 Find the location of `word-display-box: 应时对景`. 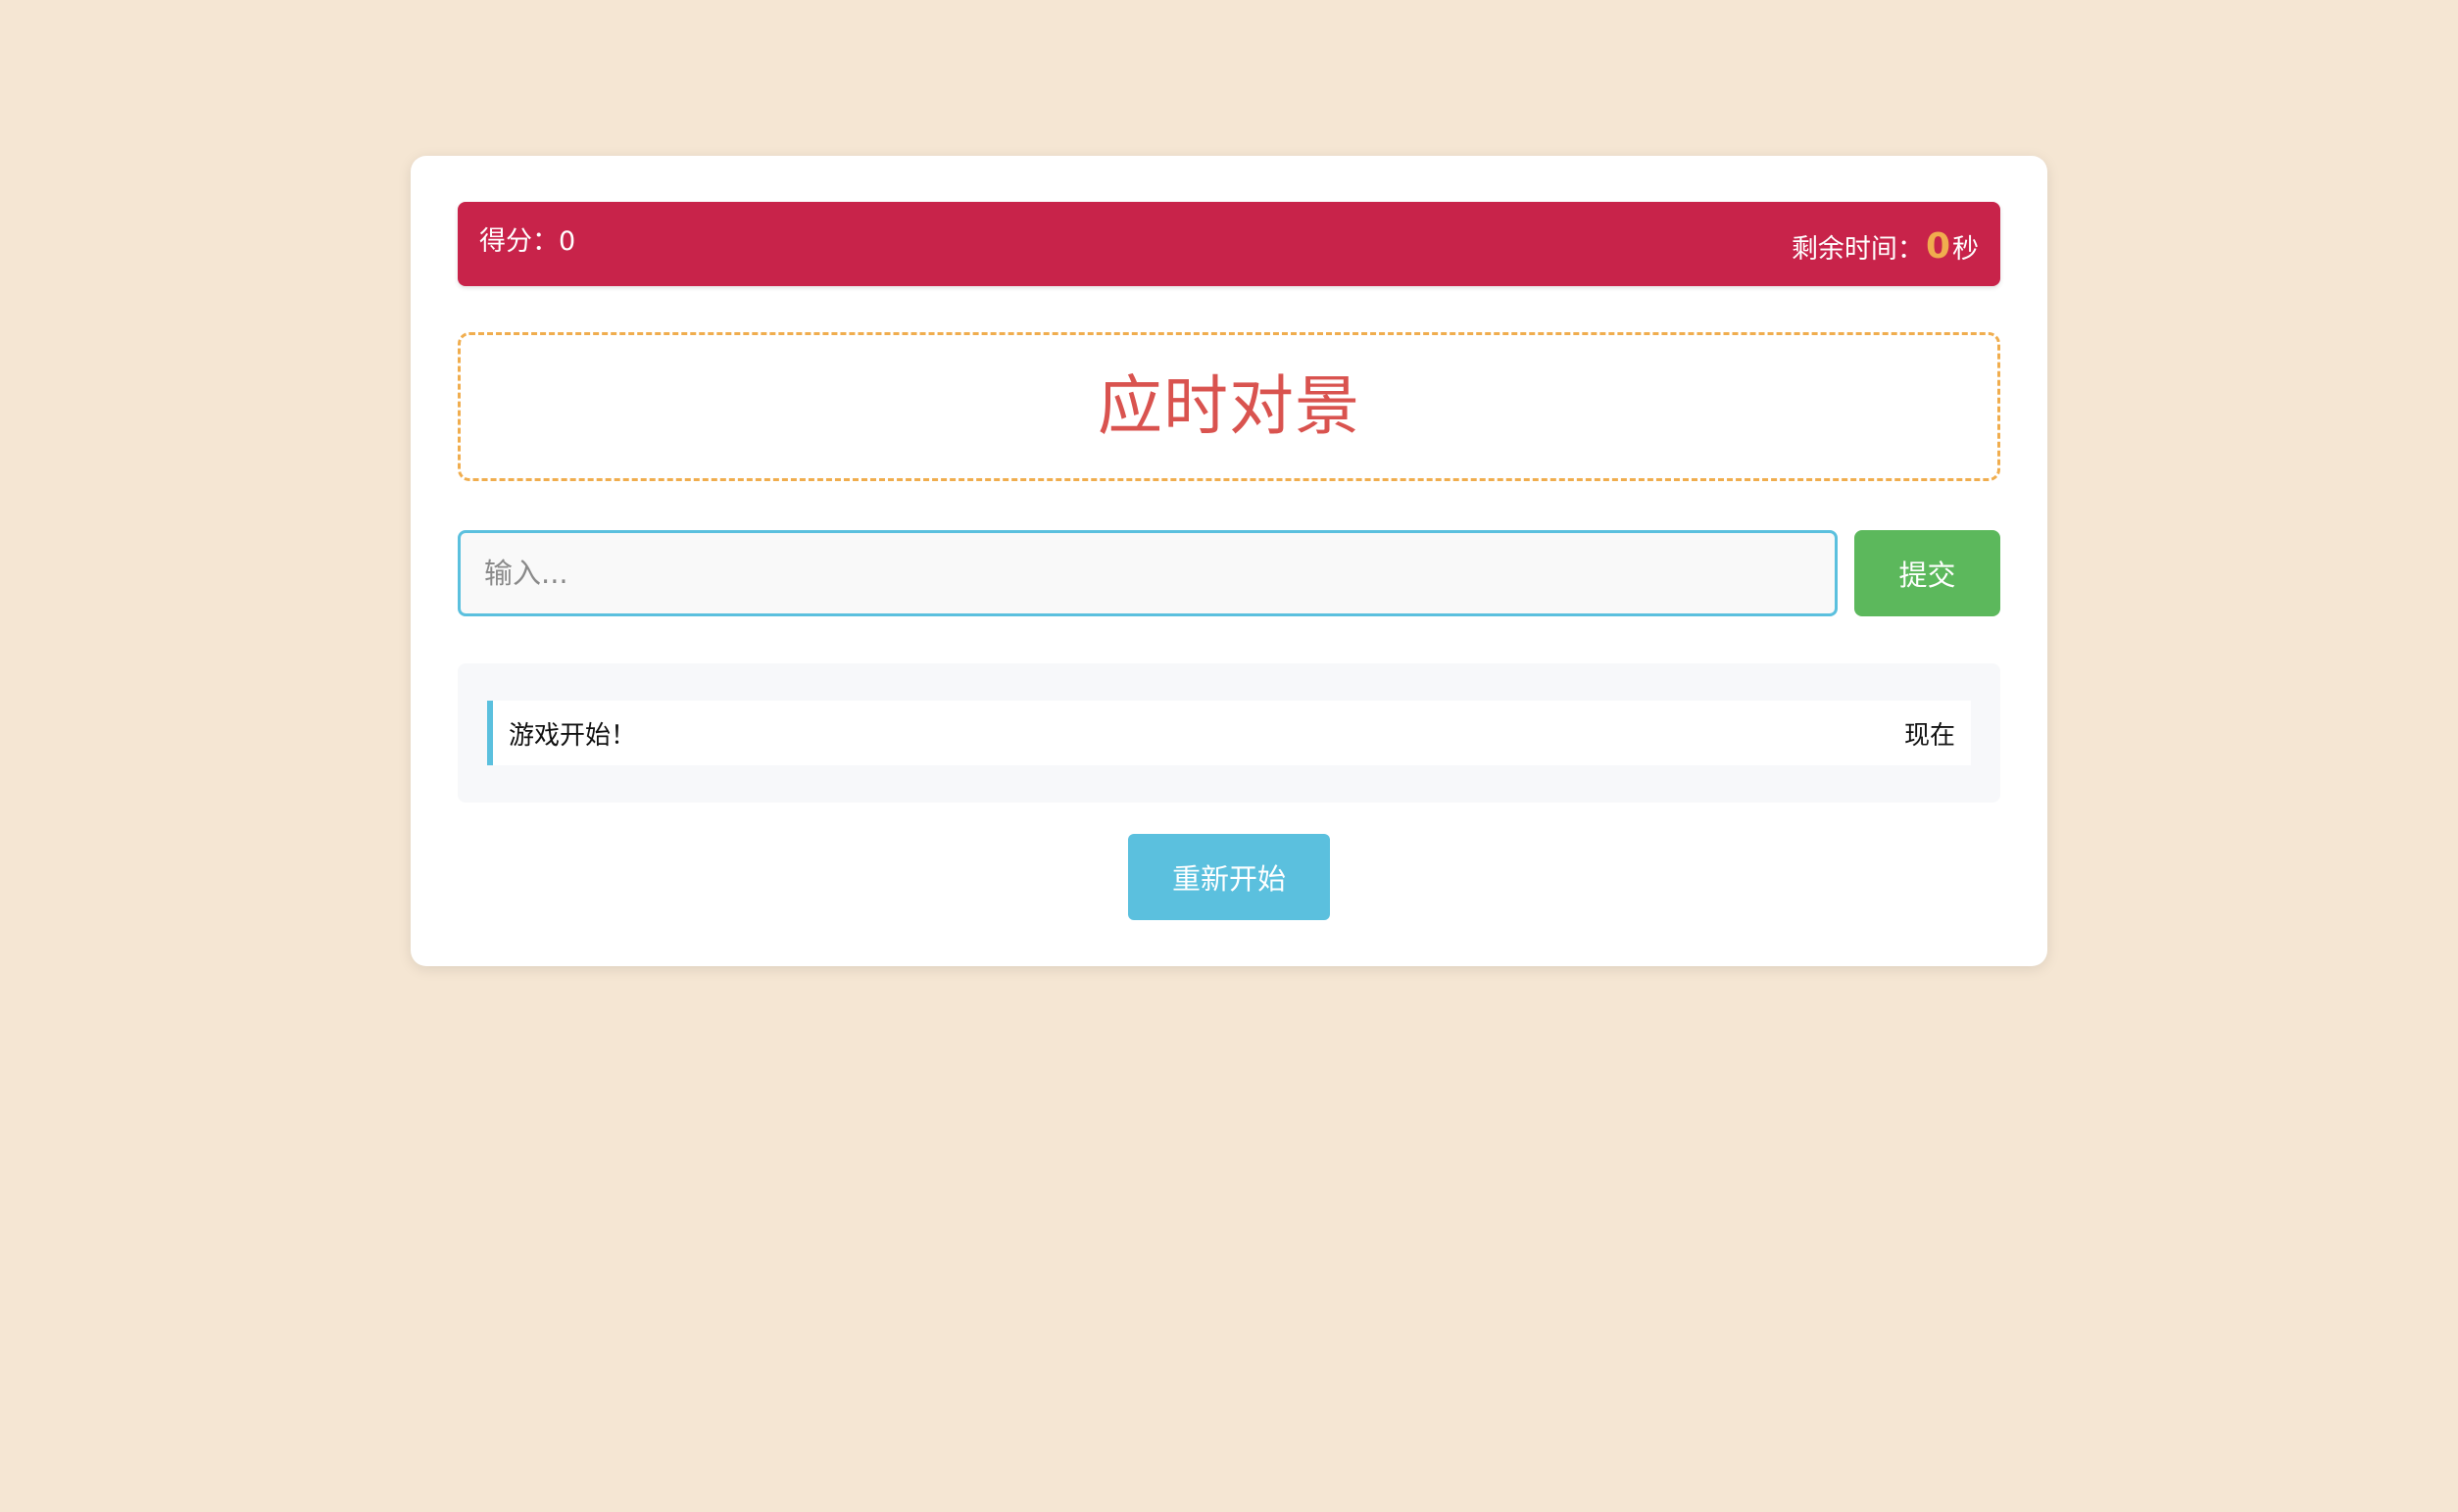

word-display-box: 应时对景 is located at coordinates (1229, 406).